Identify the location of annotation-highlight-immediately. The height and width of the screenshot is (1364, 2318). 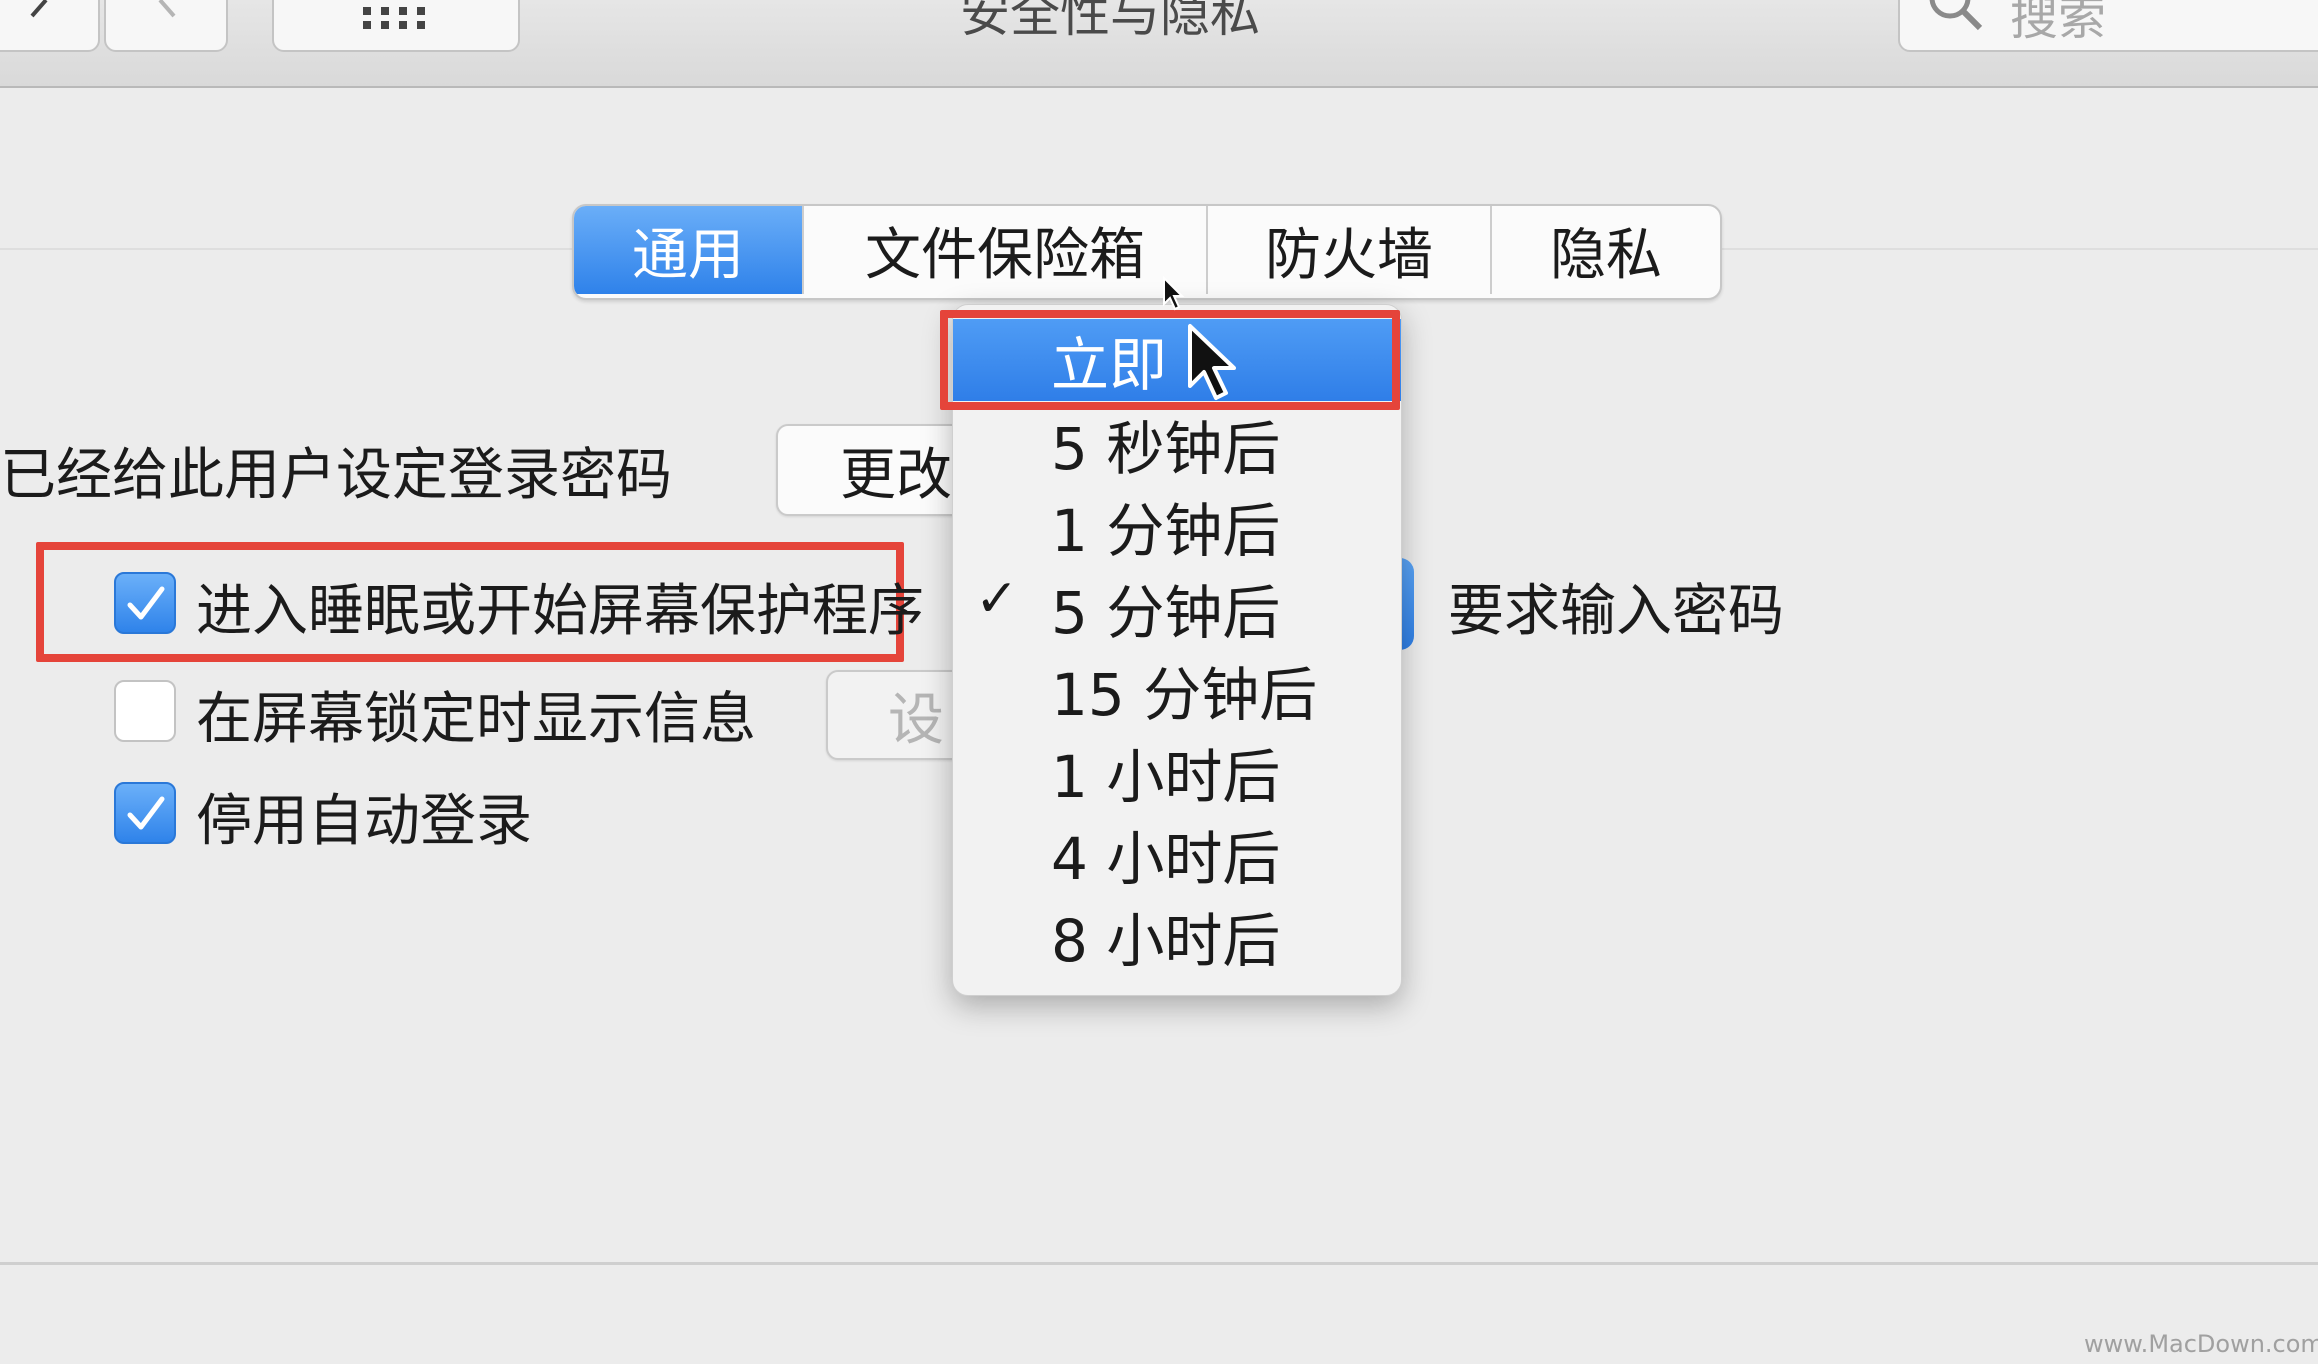
(1170, 360).